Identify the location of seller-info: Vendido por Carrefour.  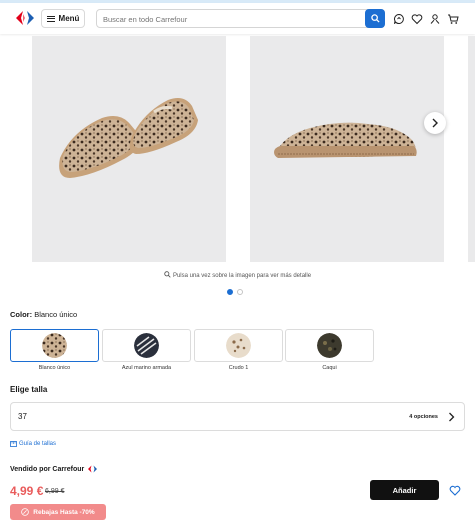
(54, 469).